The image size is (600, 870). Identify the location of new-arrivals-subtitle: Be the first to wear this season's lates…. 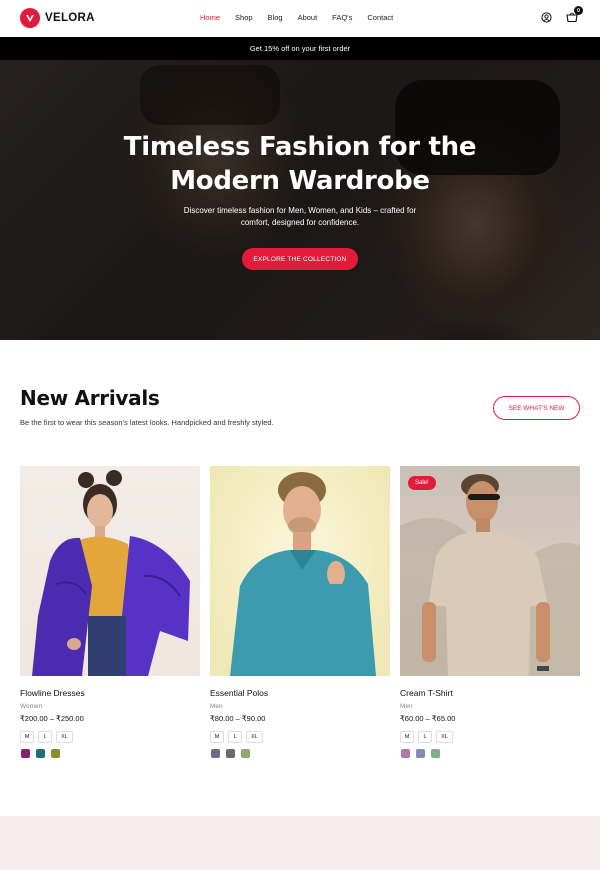
(147, 422).